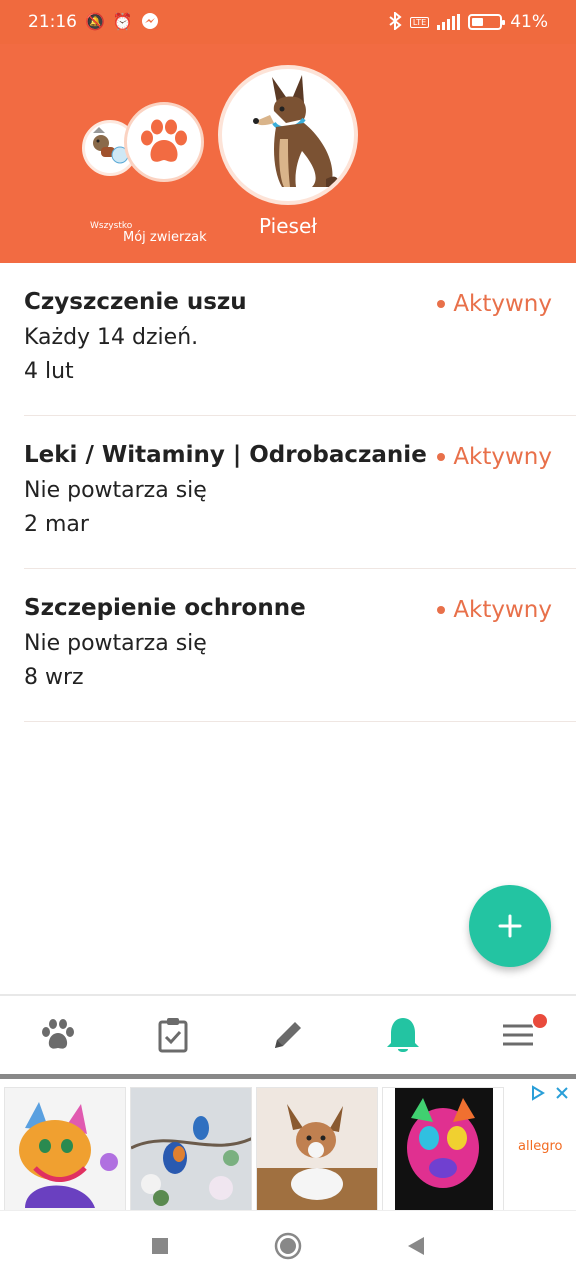  I want to click on pencil-icon, so click(288, 1035).